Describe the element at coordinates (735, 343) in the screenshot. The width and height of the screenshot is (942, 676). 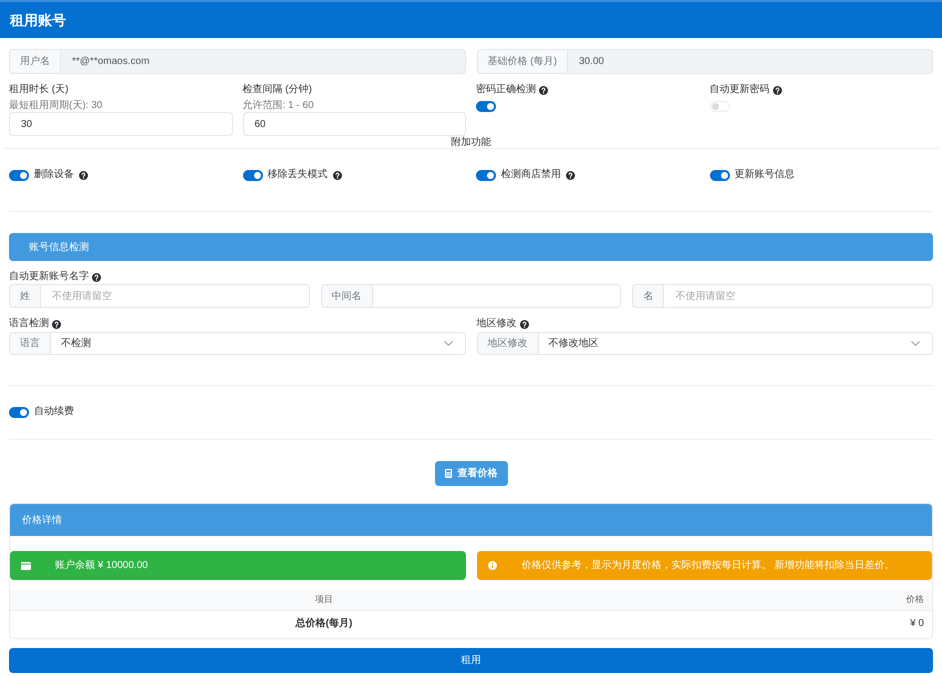
I see `dropdown: 不修改地区` at that location.